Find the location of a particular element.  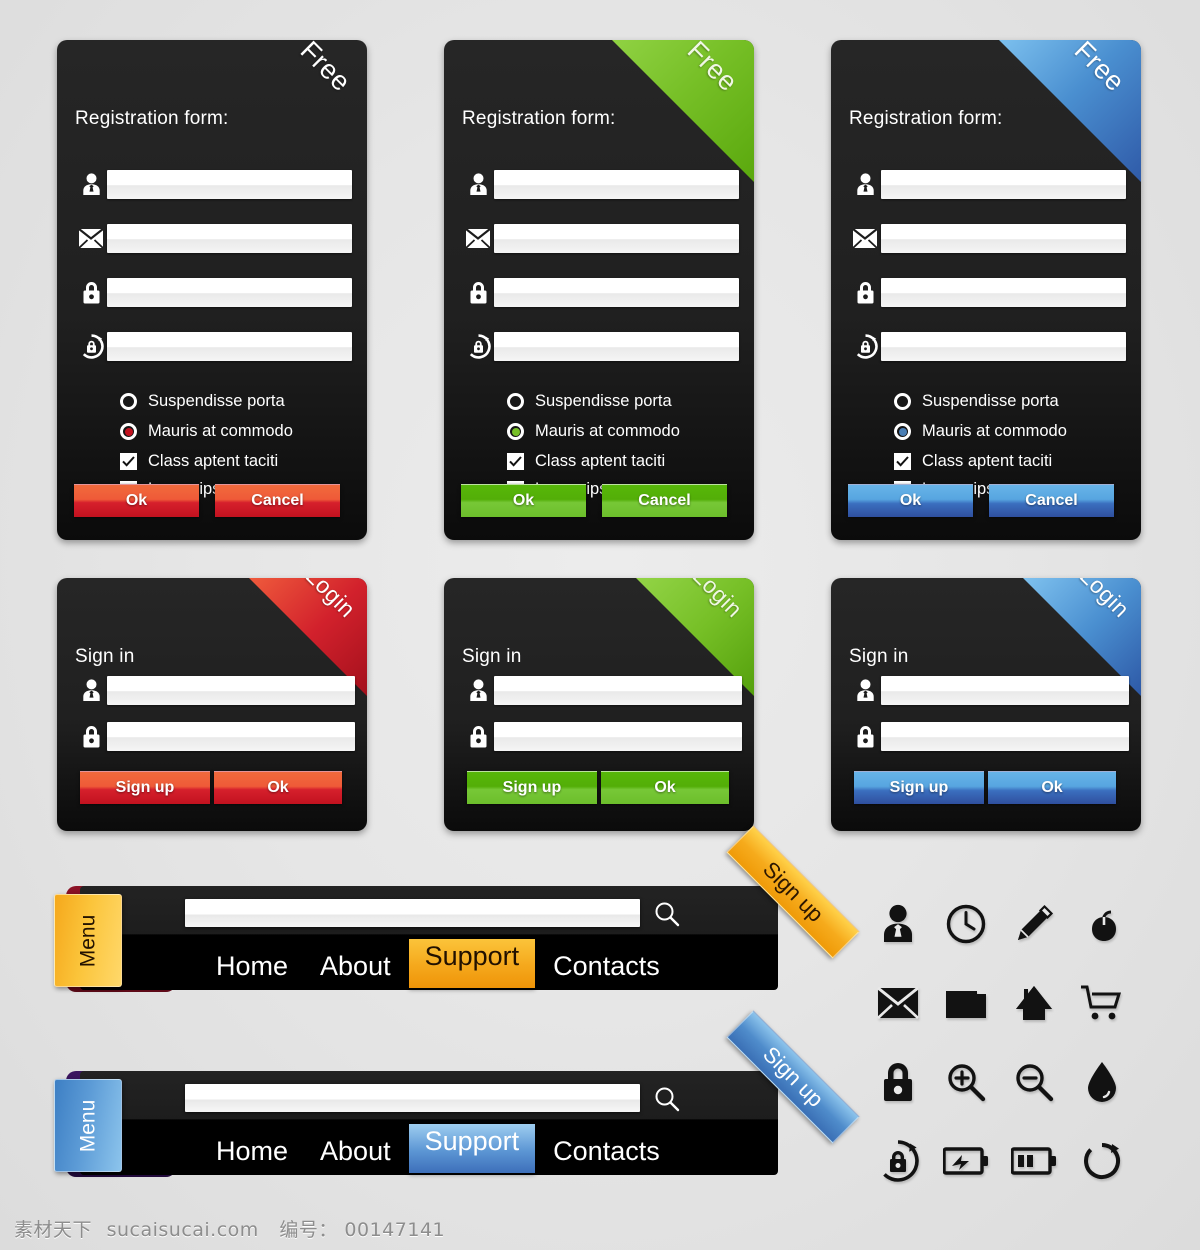

icon-grid is located at coordinates (1000, 1042).